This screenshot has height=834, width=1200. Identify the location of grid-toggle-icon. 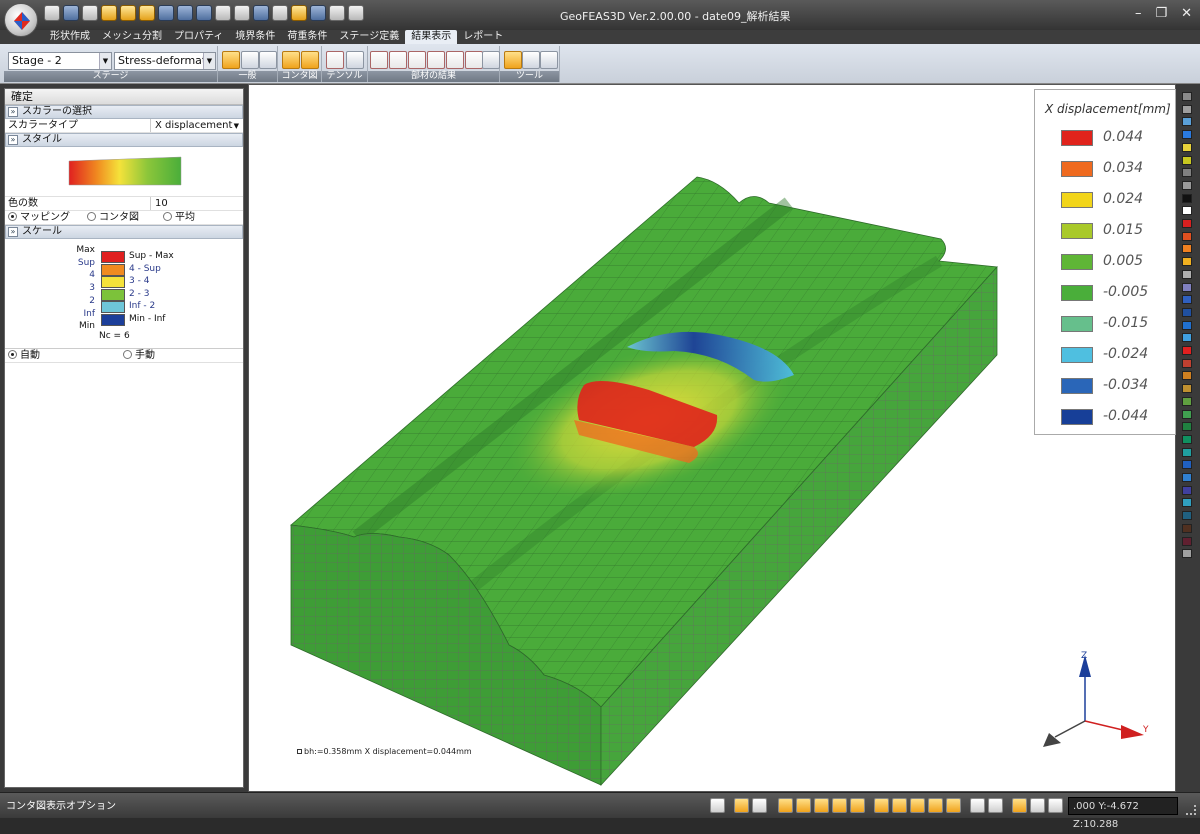
(717, 805).